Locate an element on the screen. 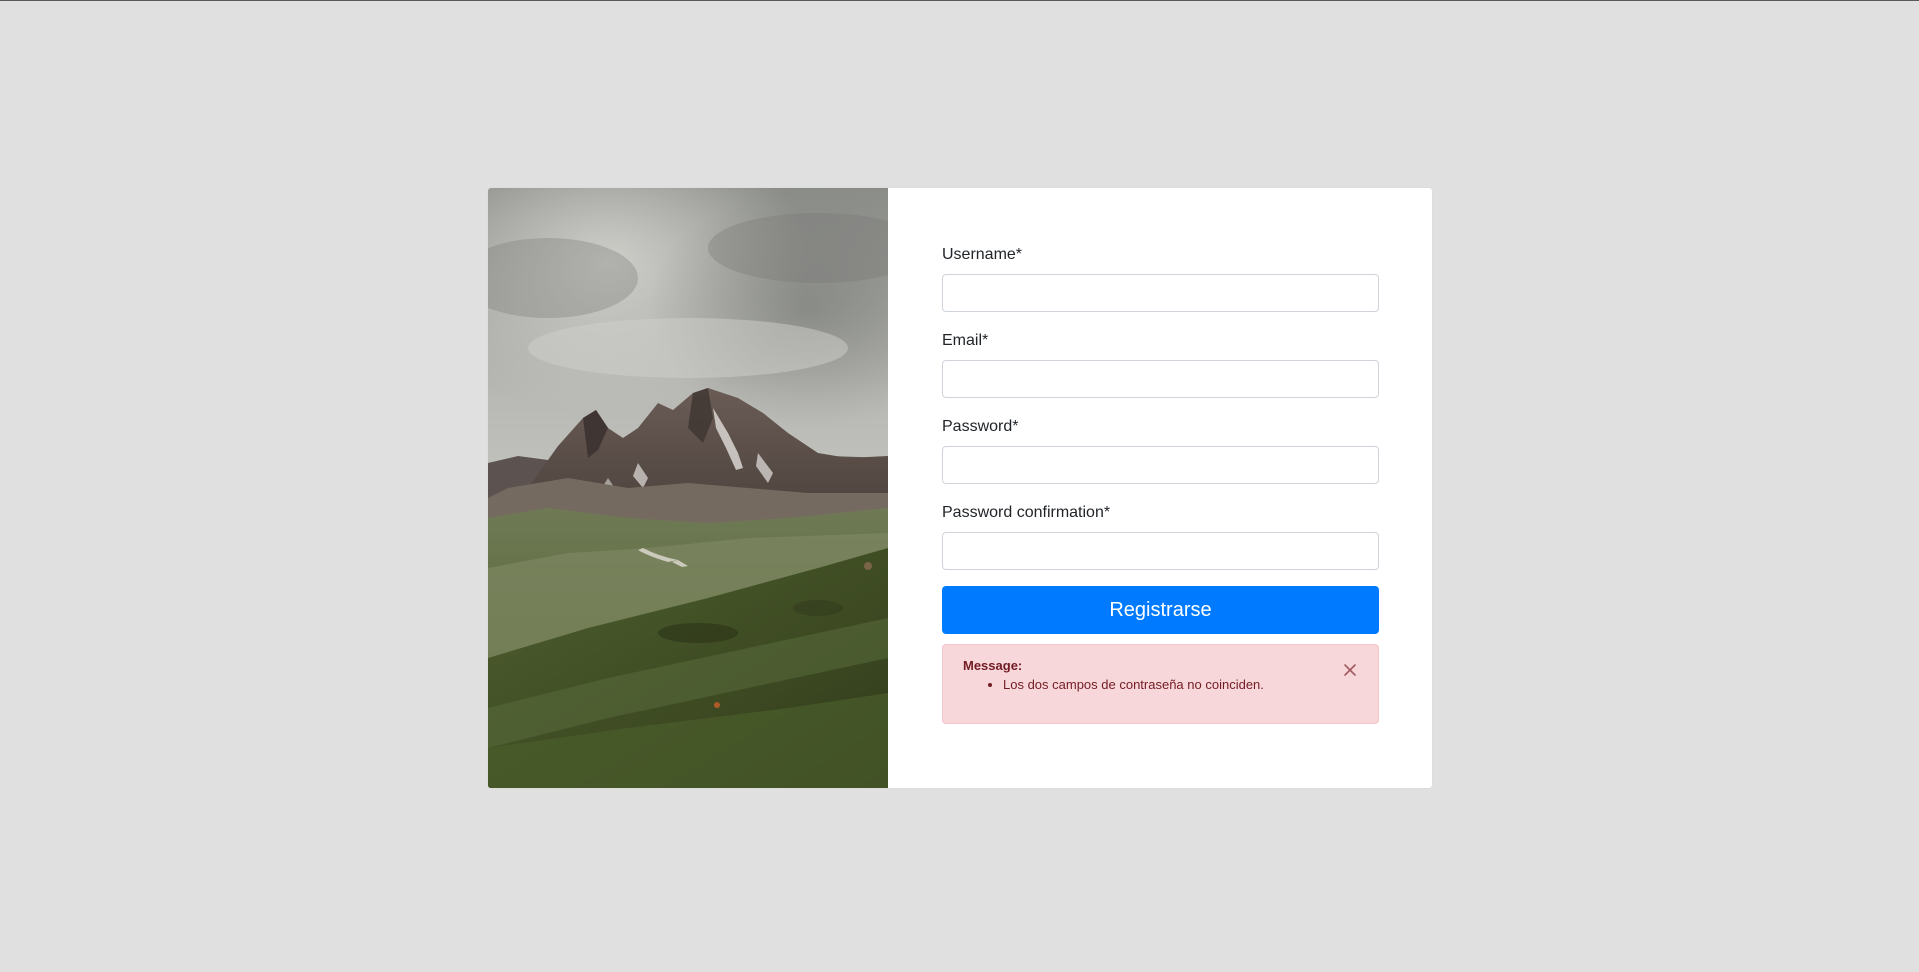 The height and width of the screenshot is (972, 1919). username-label: Username* is located at coordinates (982, 254).